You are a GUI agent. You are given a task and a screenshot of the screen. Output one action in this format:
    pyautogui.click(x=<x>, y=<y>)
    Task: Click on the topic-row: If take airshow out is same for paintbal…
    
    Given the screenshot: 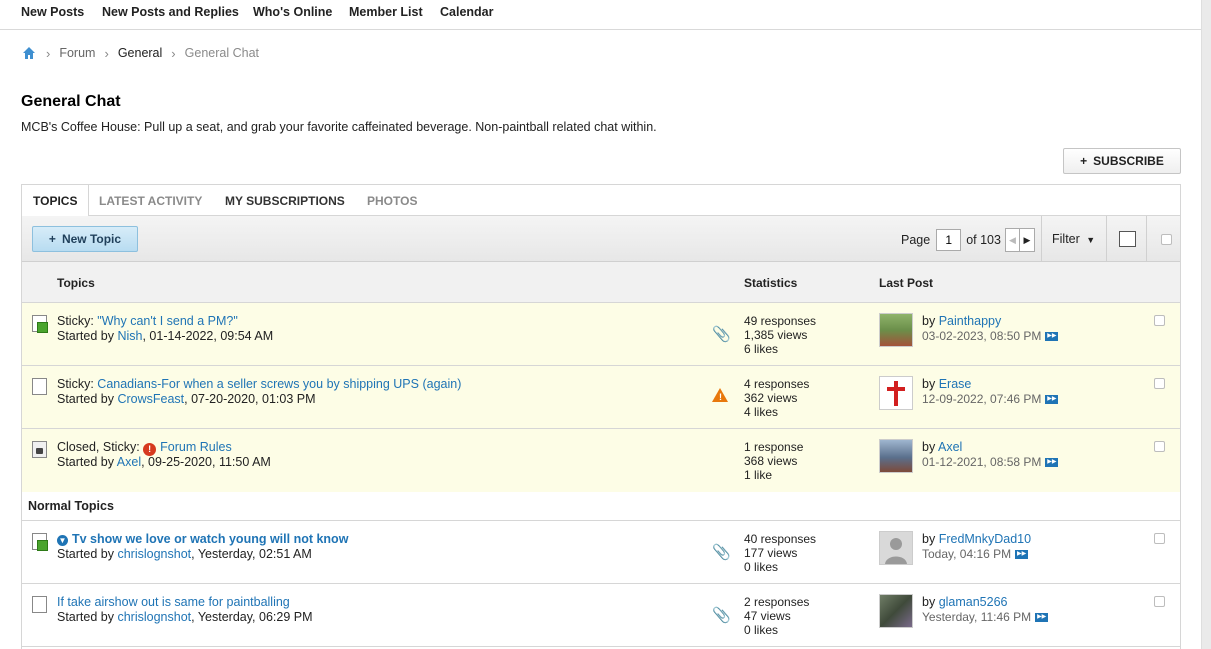 What is the action you would take?
    pyautogui.click(x=601, y=615)
    